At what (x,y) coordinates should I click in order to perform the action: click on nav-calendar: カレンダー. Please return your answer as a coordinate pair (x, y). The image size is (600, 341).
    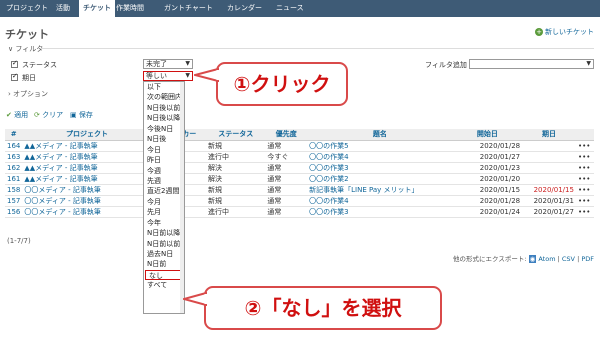
    Looking at the image, I should click on (244, 8).